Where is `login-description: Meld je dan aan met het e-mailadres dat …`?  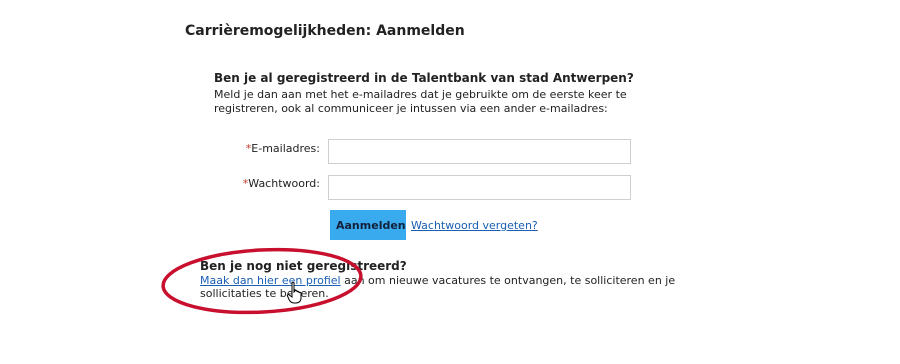
login-description: Meld je dan aan met het e-mailadres dat … is located at coordinates (420, 101).